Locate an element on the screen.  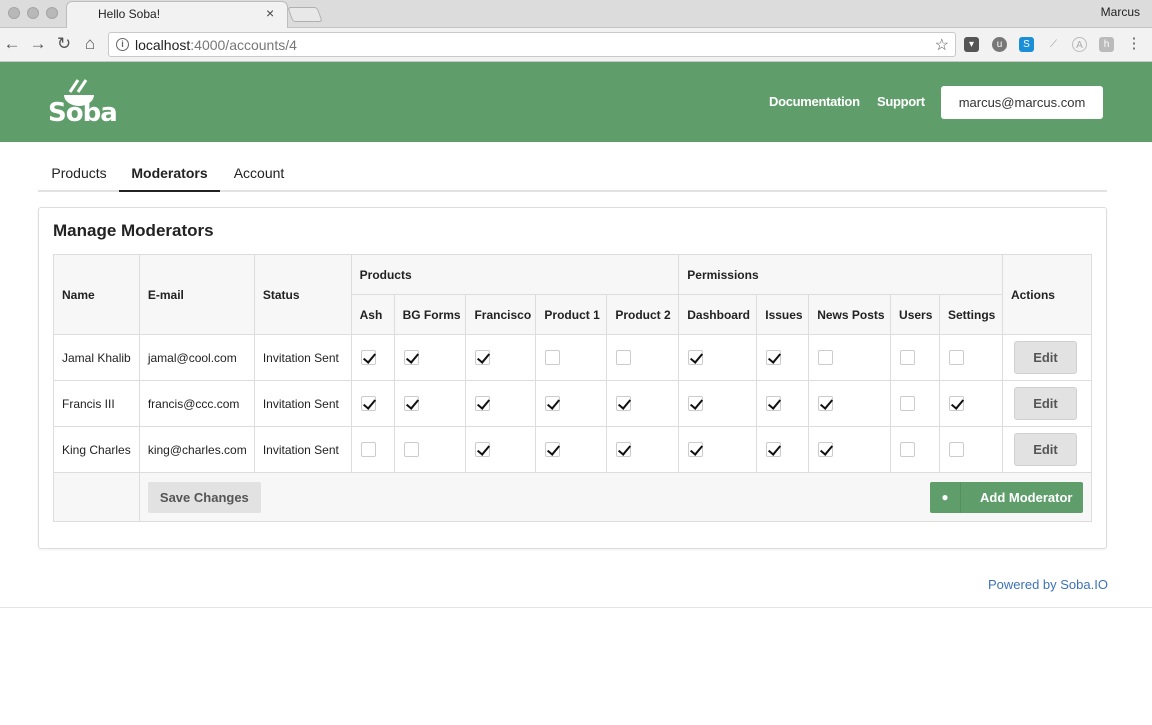
permission-header: News Posts is located at coordinates (850, 314).